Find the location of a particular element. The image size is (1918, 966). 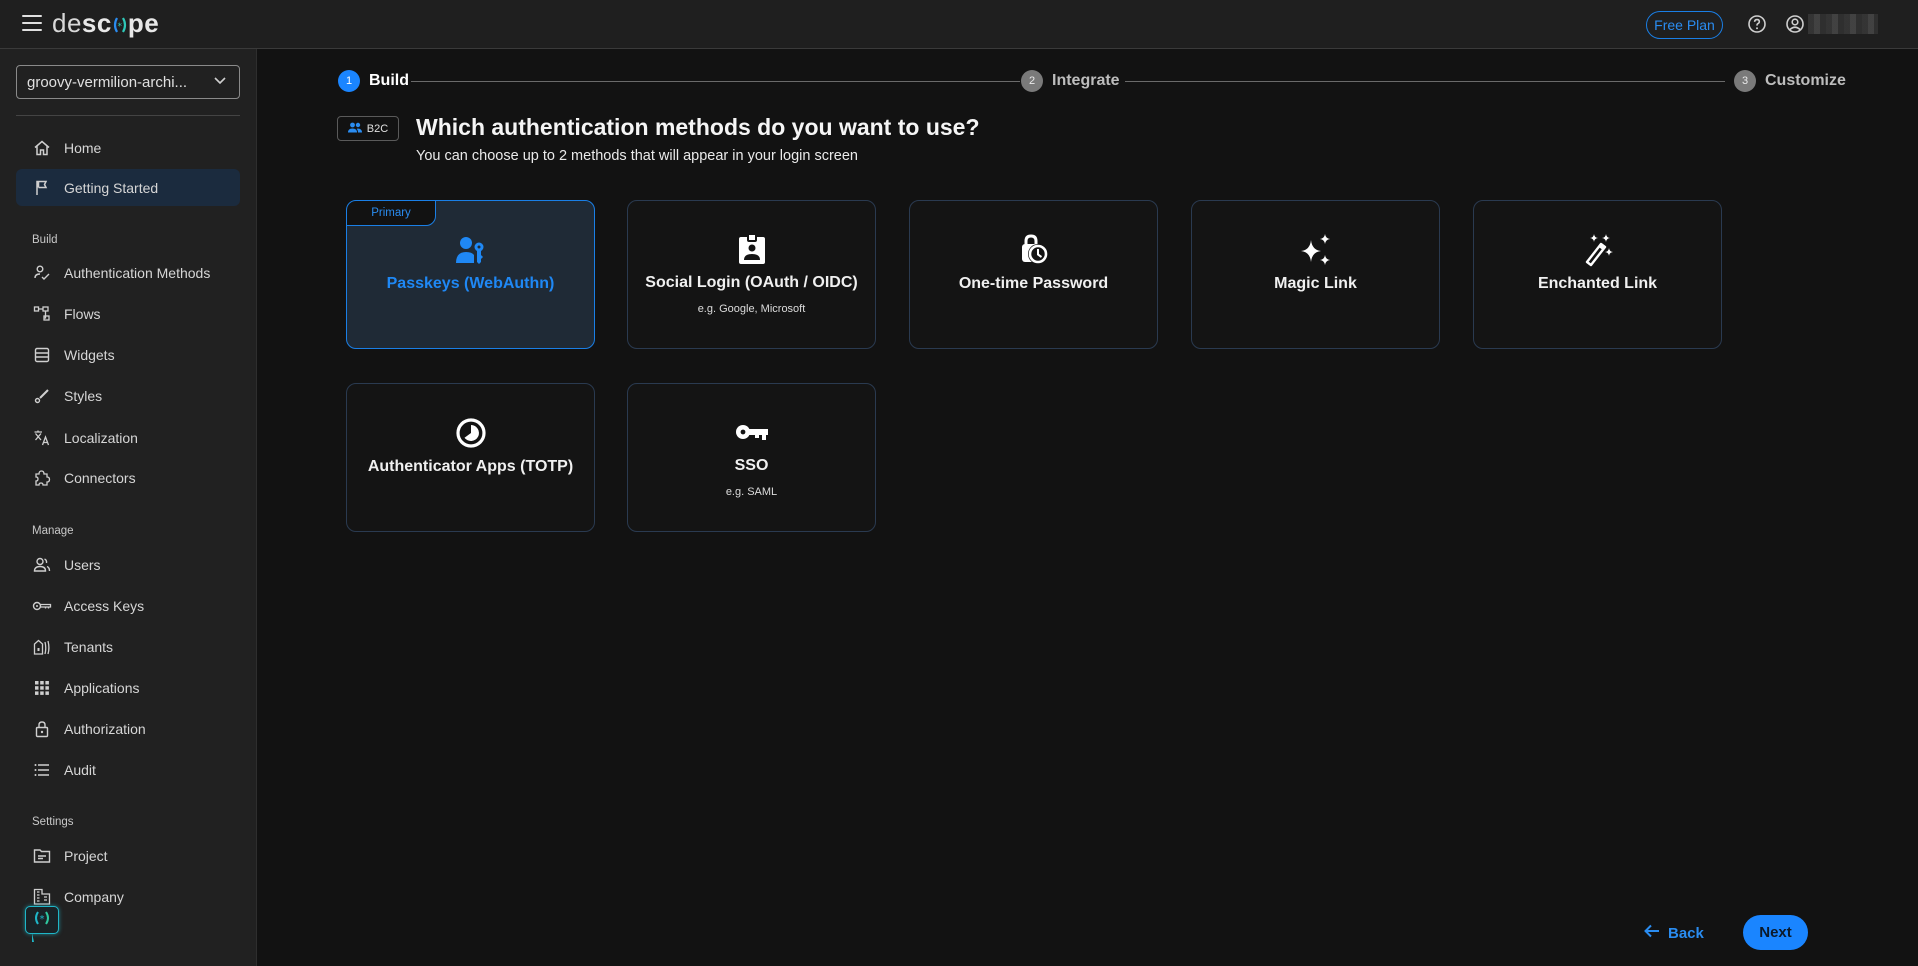

sidebar-item-label: Access Keys is located at coordinates (104, 605).